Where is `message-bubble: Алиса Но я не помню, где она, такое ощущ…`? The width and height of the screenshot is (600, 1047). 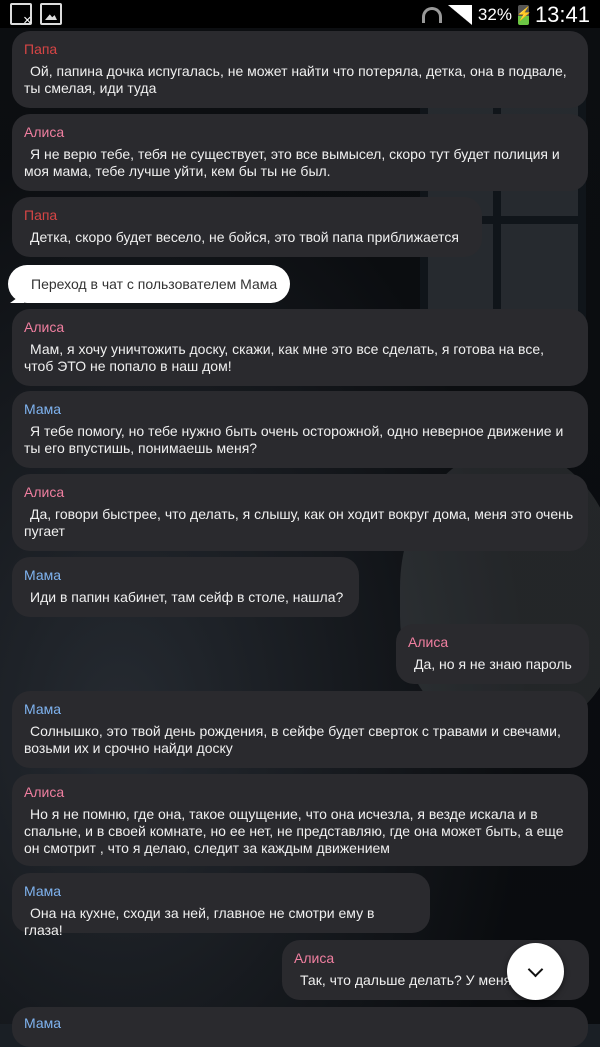
message-bubble: Алиса Но я не помню, где она, такое ощущ… is located at coordinates (300, 820).